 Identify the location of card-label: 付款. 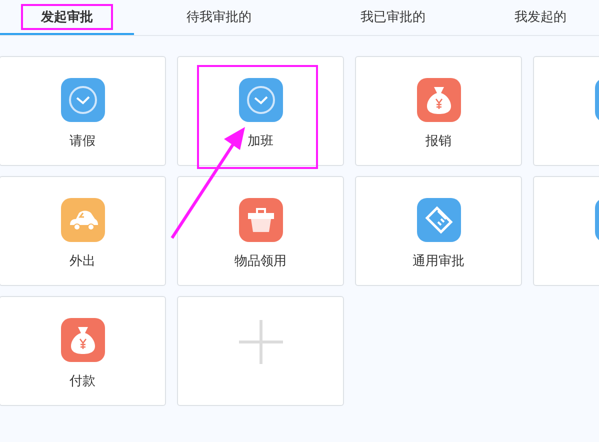
(83, 381).